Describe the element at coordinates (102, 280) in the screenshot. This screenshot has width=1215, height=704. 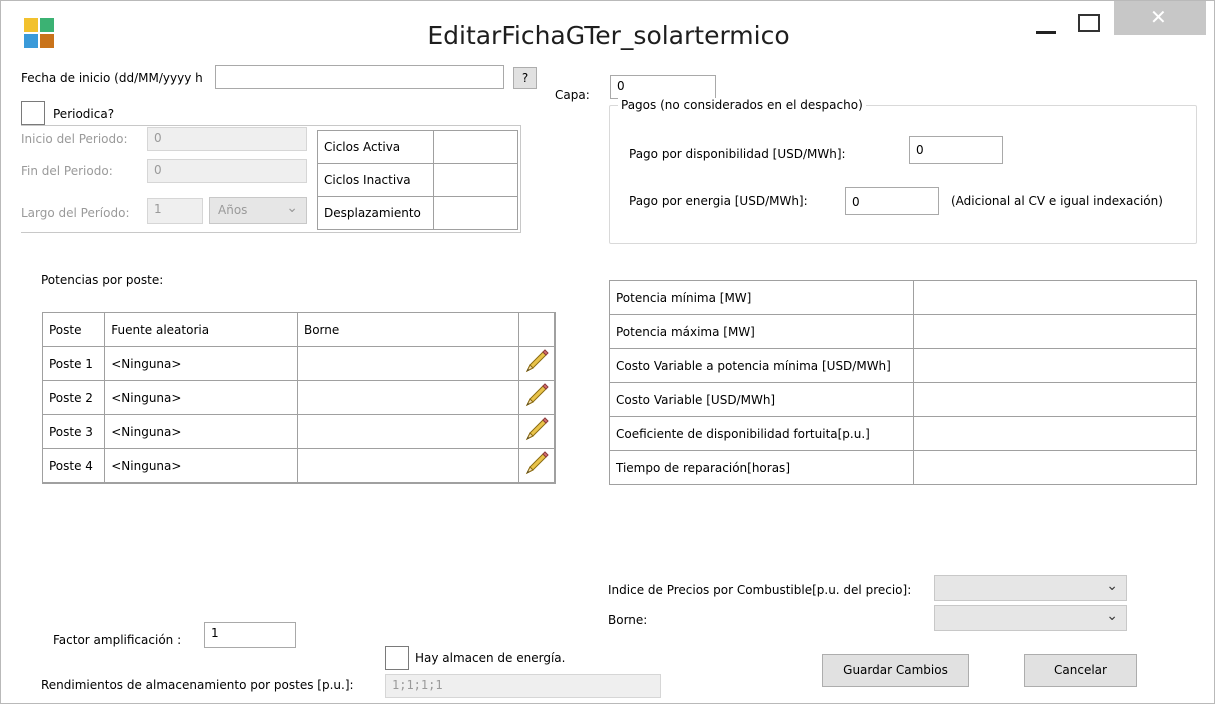
I see `potencias-title: Potencias por poste:` at that location.